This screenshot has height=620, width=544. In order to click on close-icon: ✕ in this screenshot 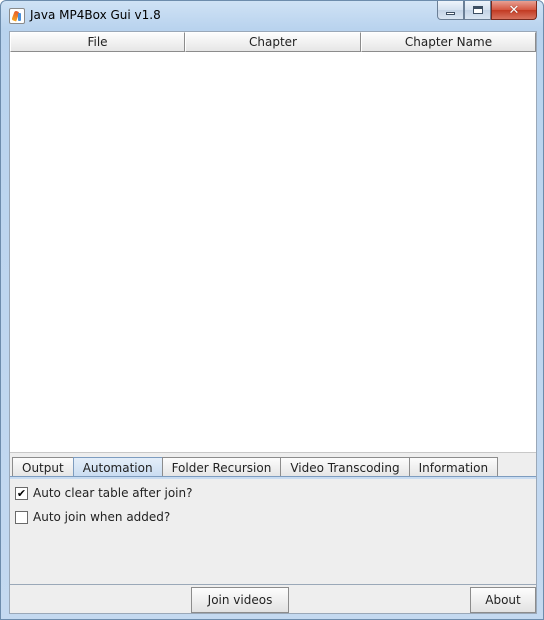, I will do `click(514, 10)`.